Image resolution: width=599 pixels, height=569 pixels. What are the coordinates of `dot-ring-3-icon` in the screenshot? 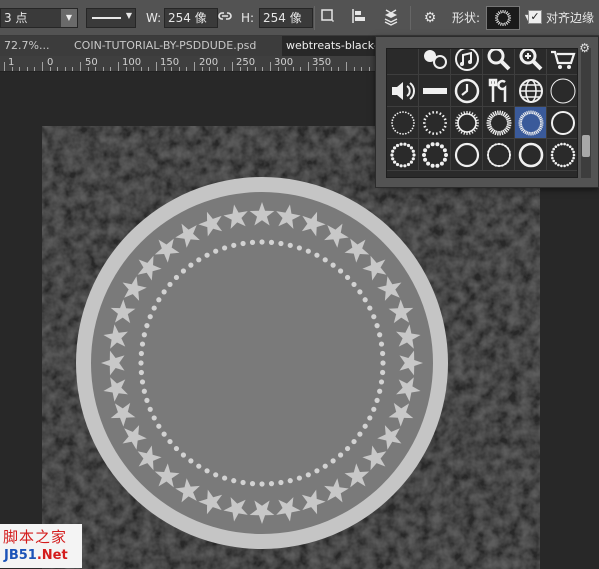 It's located at (531, 155).